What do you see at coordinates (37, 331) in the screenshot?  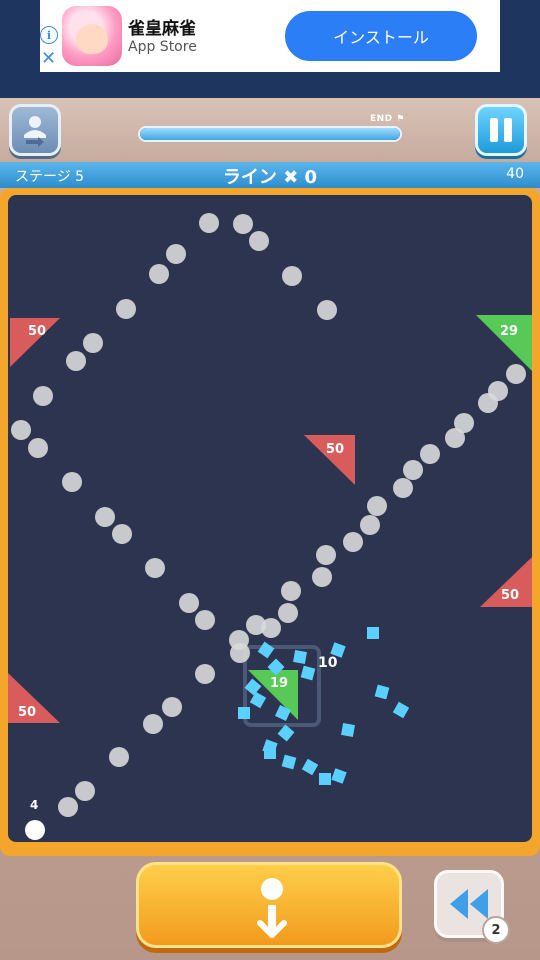 I see `block-left-top-value: 50` at bounding box center [37, 331].